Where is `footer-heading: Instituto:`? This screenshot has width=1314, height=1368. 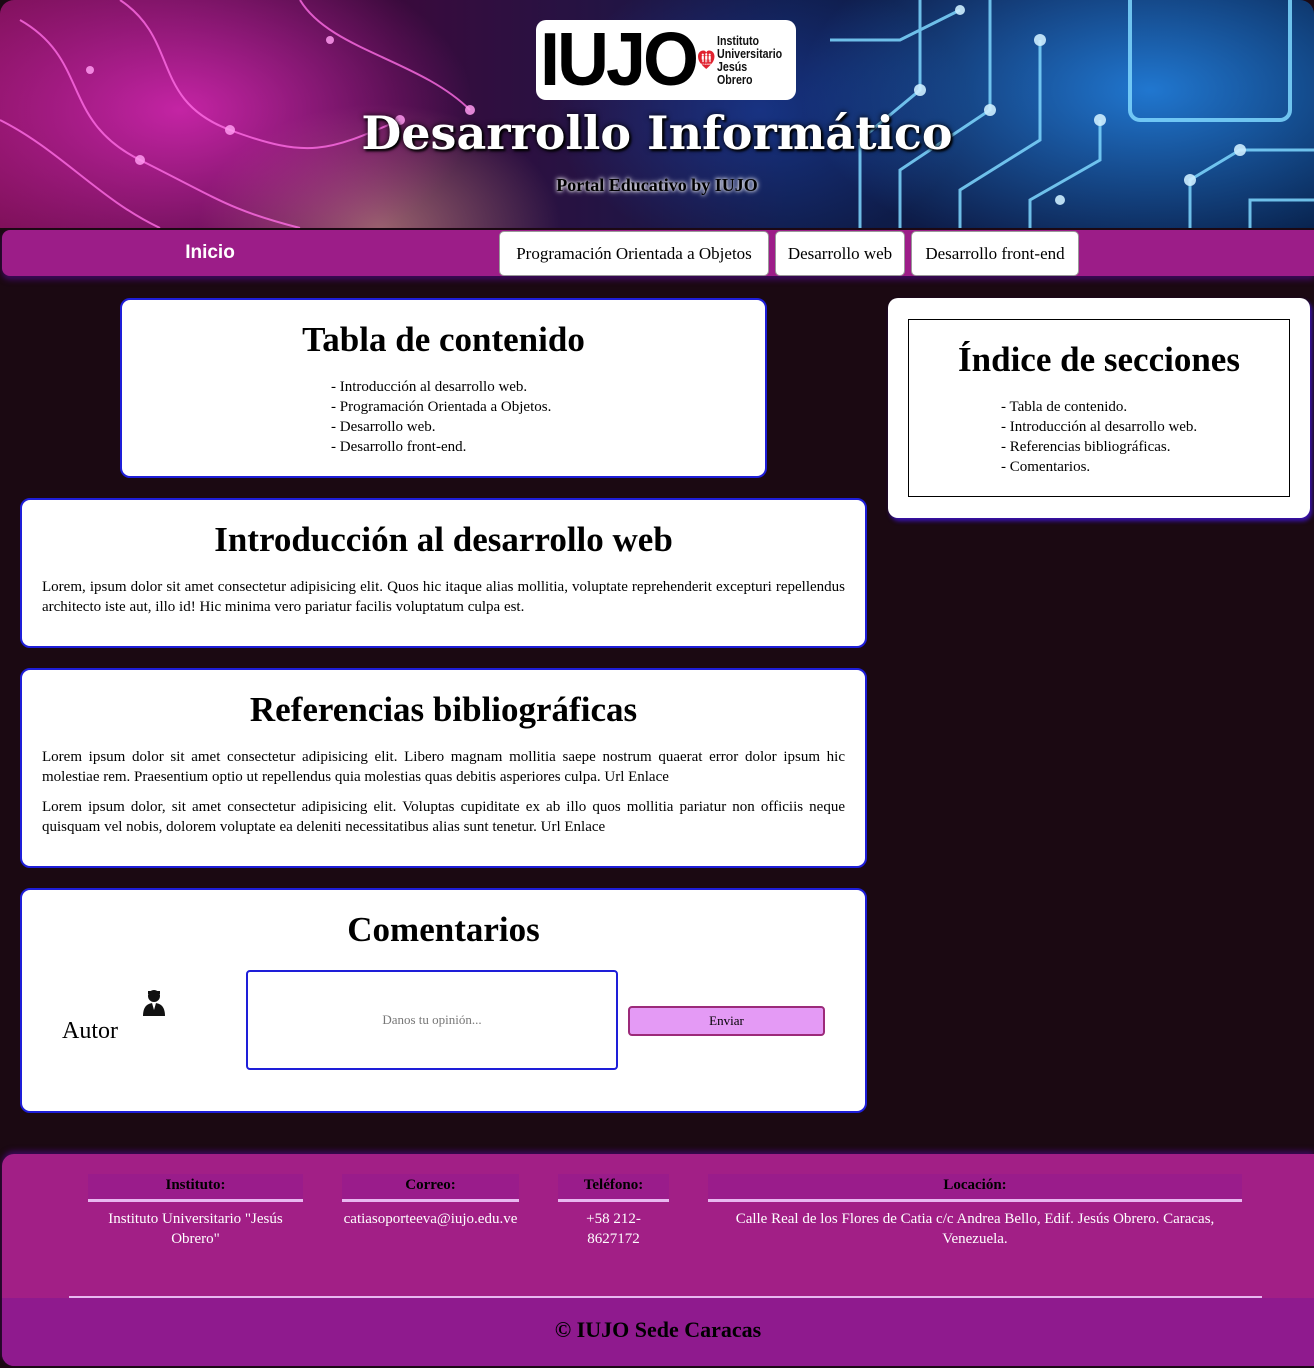 footer-heading: Instituto: is located at coordinates (195, 1188).